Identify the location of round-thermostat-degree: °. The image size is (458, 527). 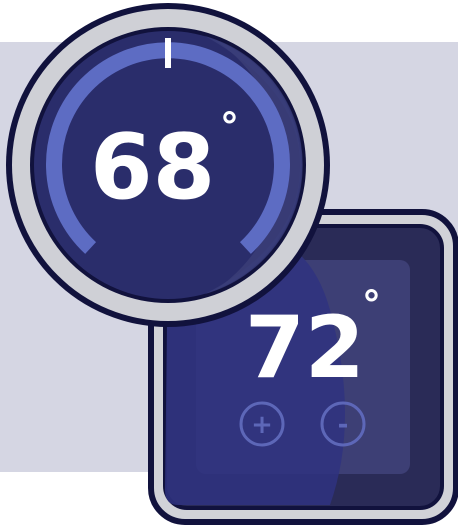
(229, 127).